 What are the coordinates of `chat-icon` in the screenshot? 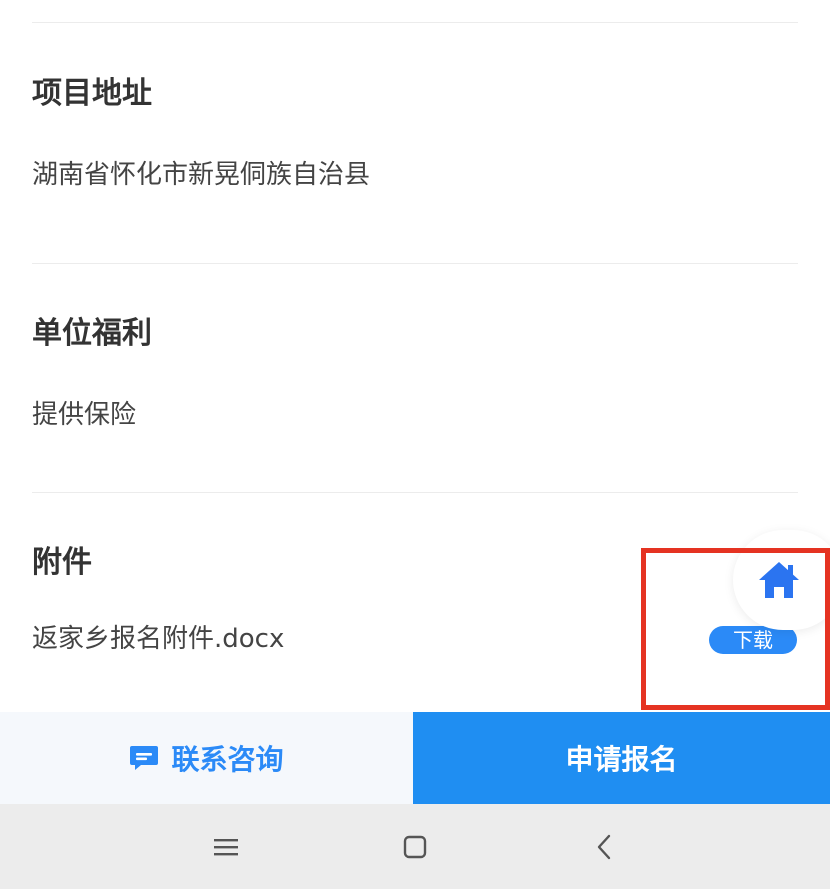 It's located at (144, 758).